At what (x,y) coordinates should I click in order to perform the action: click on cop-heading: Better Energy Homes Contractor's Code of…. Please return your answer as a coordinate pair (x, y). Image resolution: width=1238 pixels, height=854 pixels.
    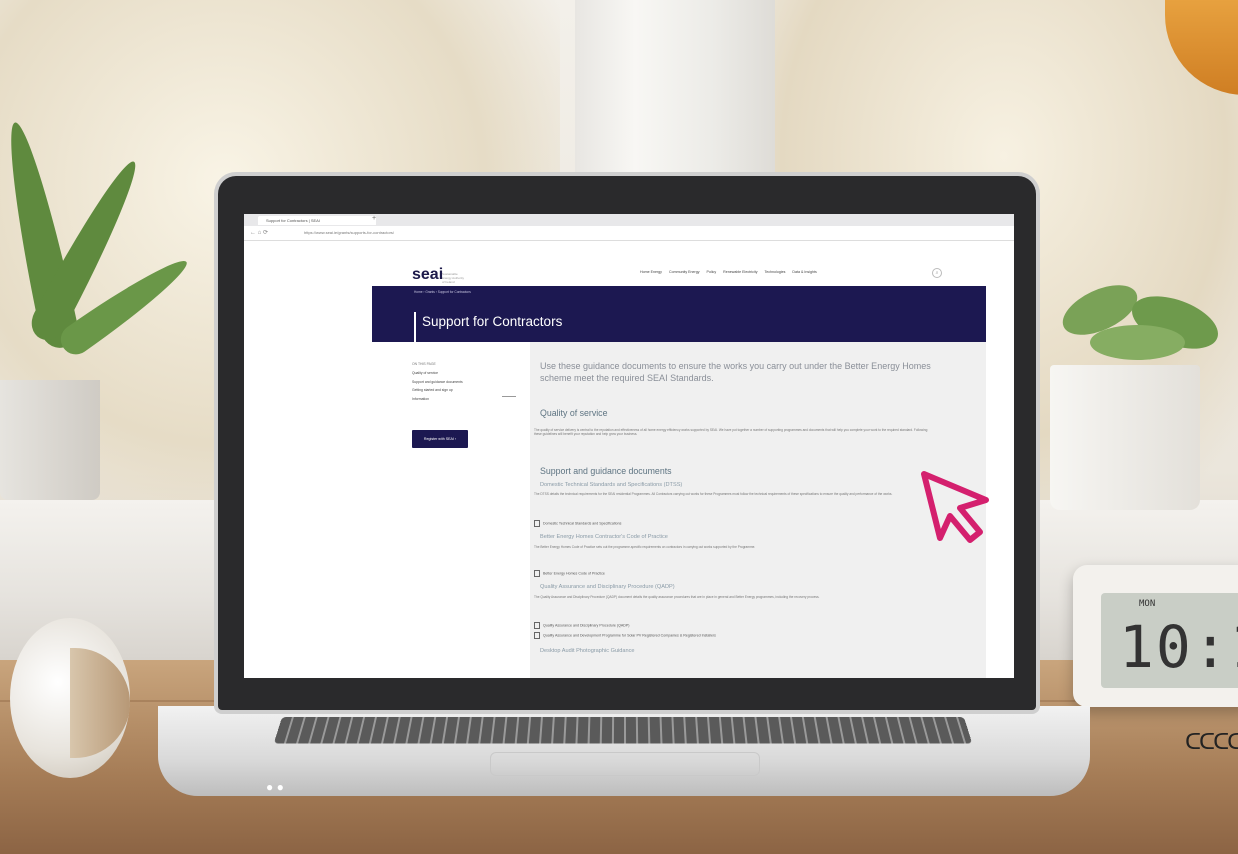
    Looking at the image, I should click on (604, 537).